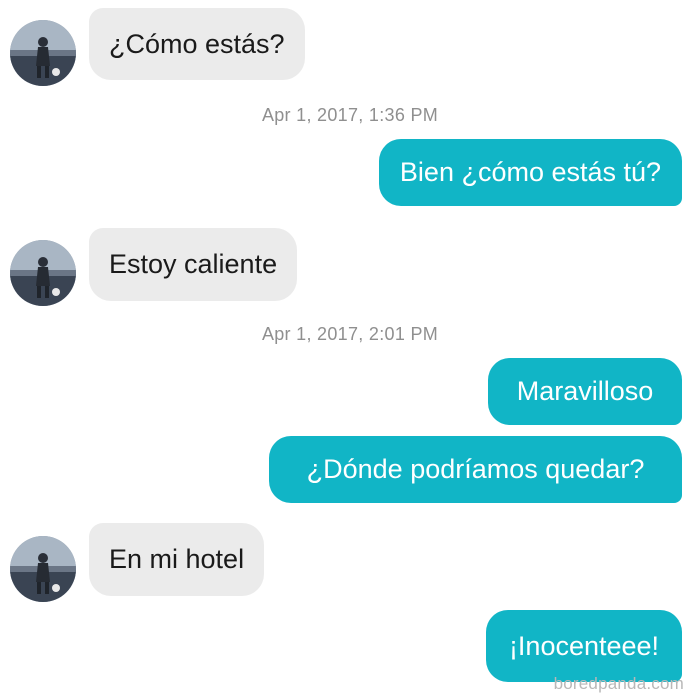  What do you see at coordinates (618, 683) in the screenshot?
I see `watermark: boredpanda.com` at bounding box center [618, 683].